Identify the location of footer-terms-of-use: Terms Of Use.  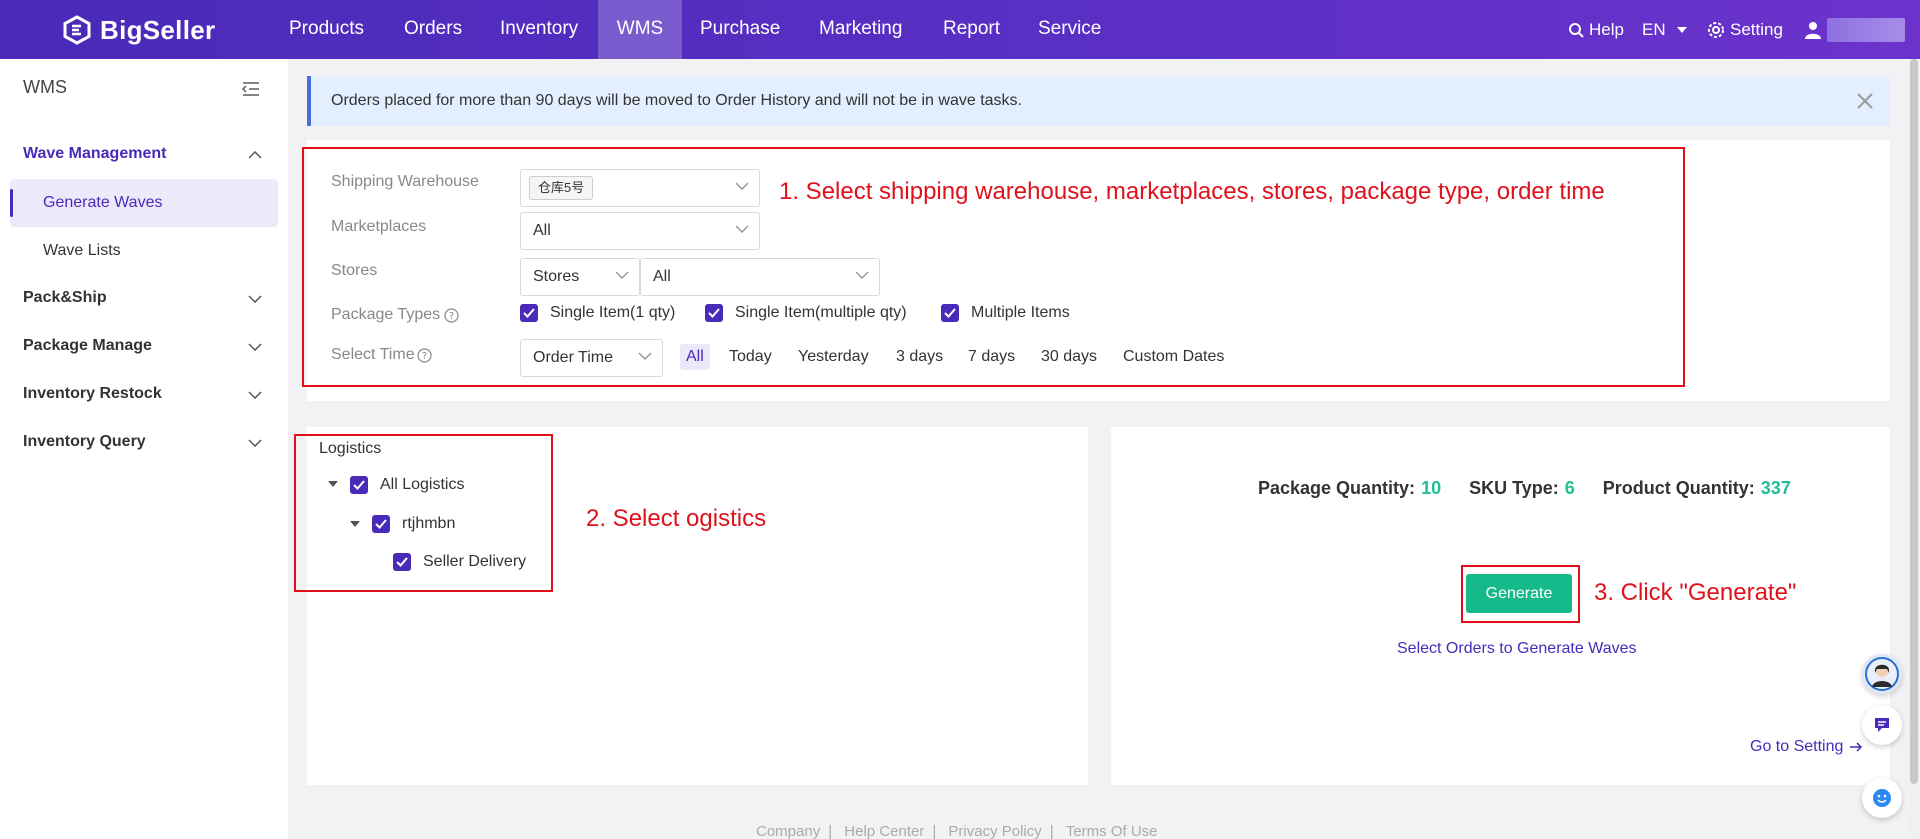
(1112, 831).